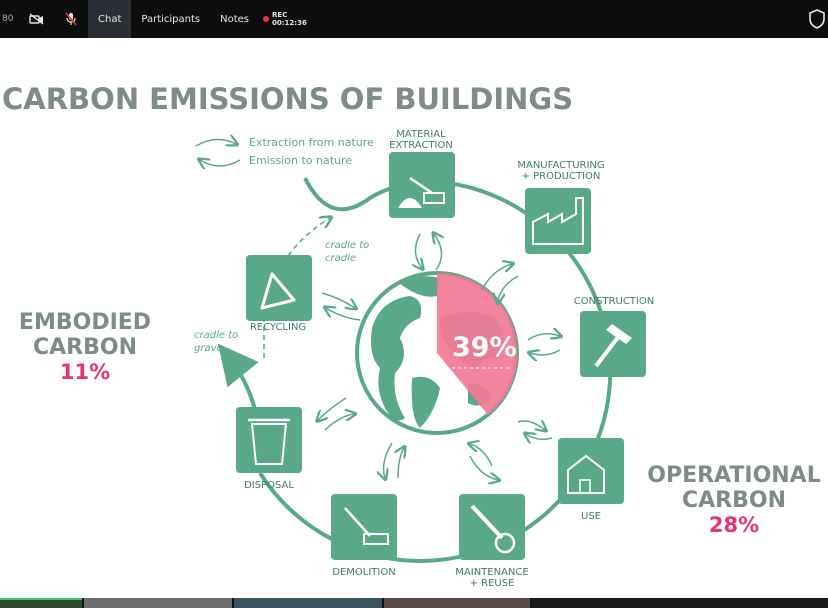 The height and width of the screenshot is (608, 828). What do you see at coordinates (85, 322) in the screenshot?
I see `embodied-carbon-line1: EMBODIED` at bounding box center [85, 322].